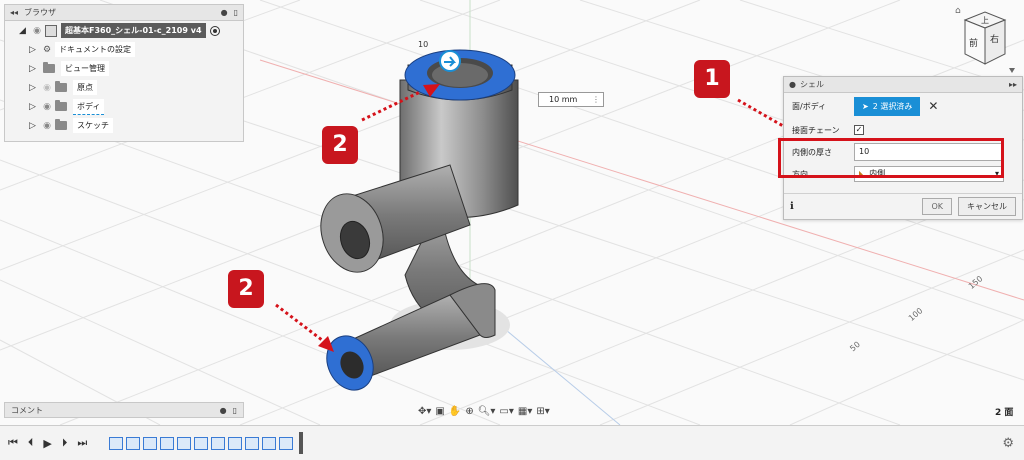 This screenshot has width=1024, height=460. What do you see at coordinates (24, 31) in the screenshot?
I see `expanded-triangle-icon: ◢` at bounding box center [24, 31].